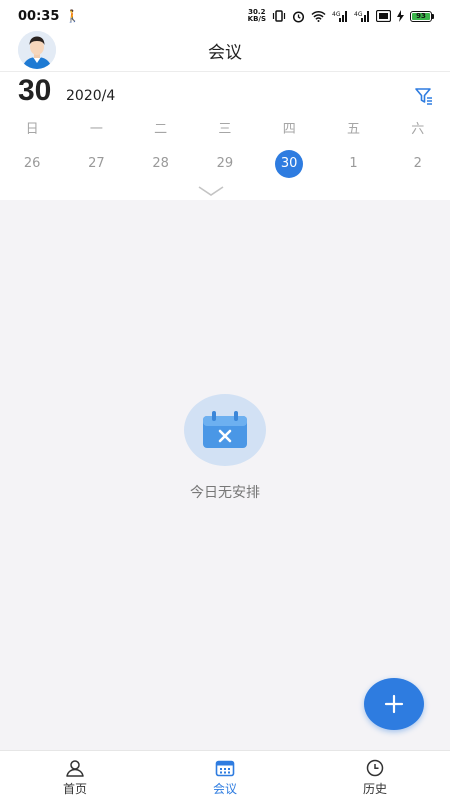 The height and width of the screenshot is (800, 450). I want to click on plus-icon, so click(394, 704).